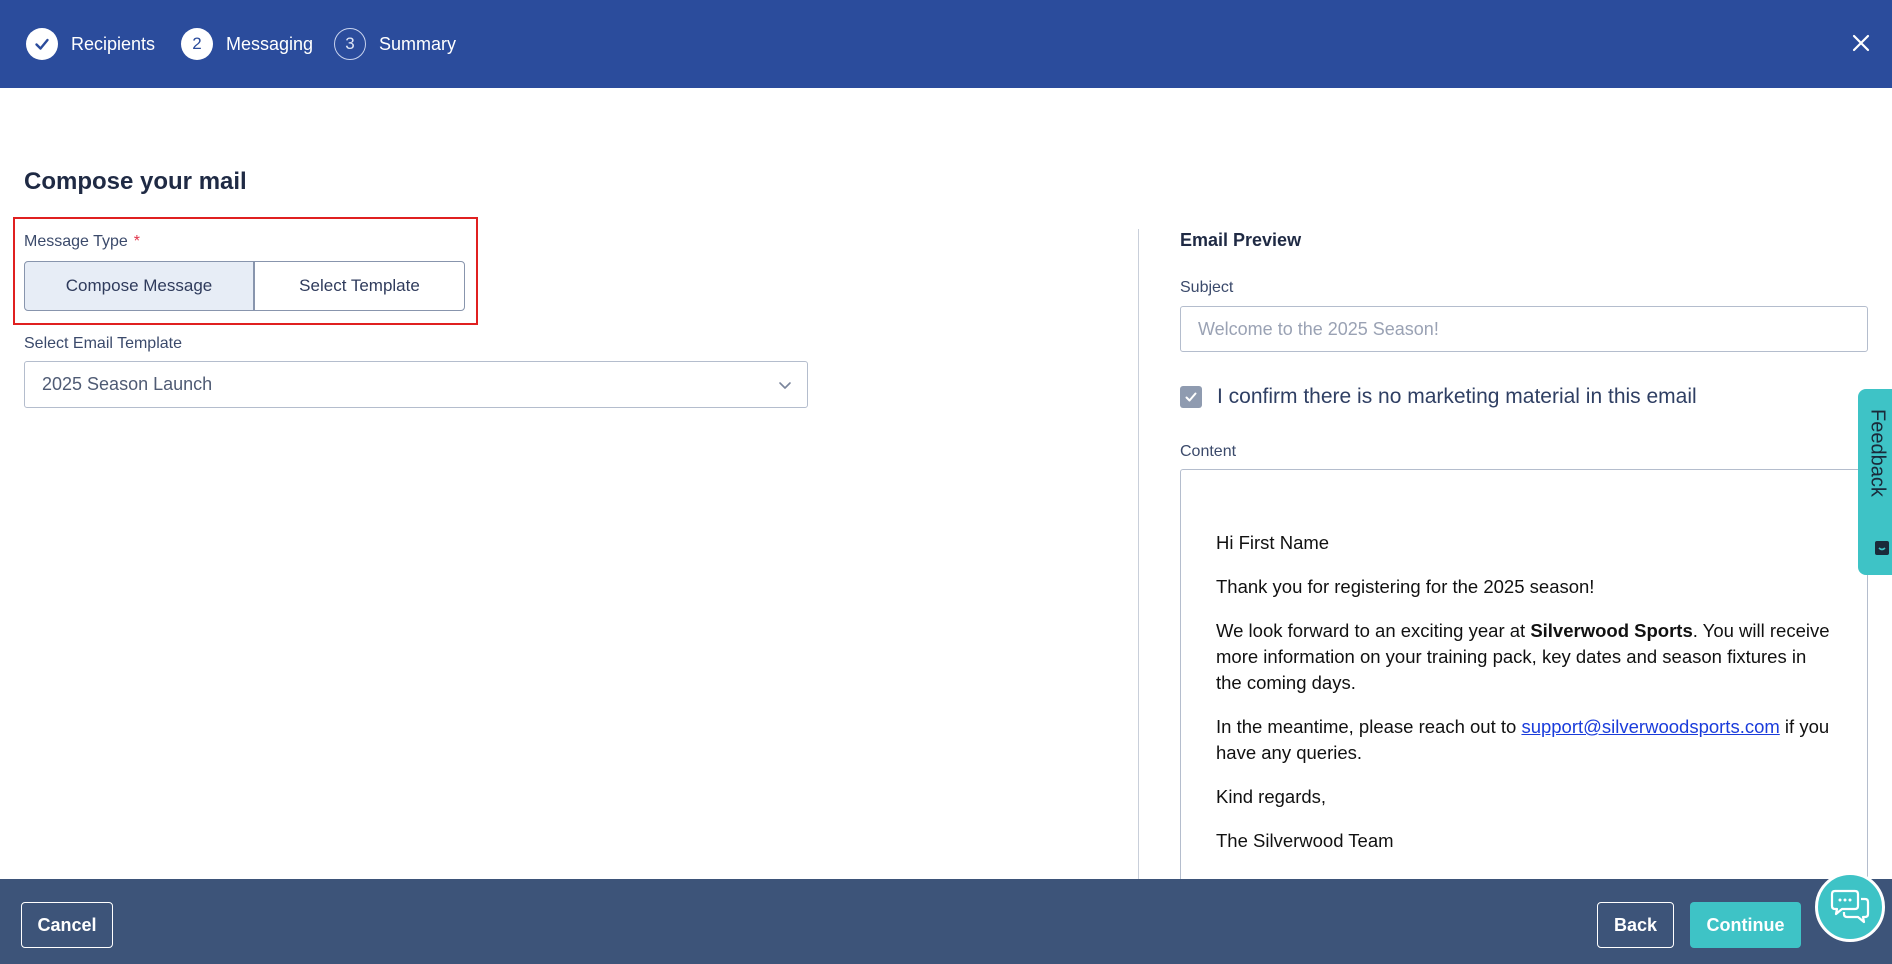  I want to click on feedback-label: Feedback, so click(1877, 453).